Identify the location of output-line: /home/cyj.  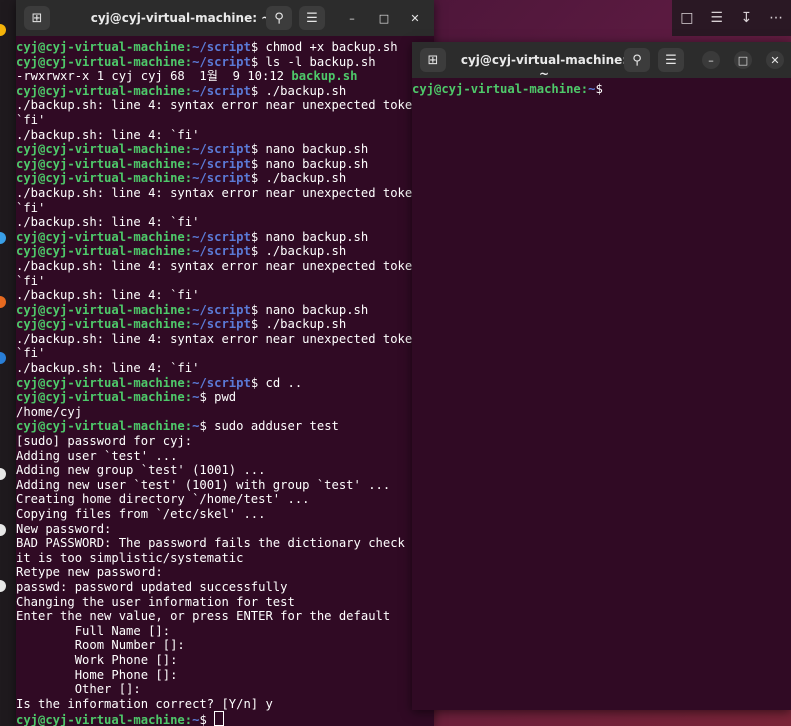
(225, 412).